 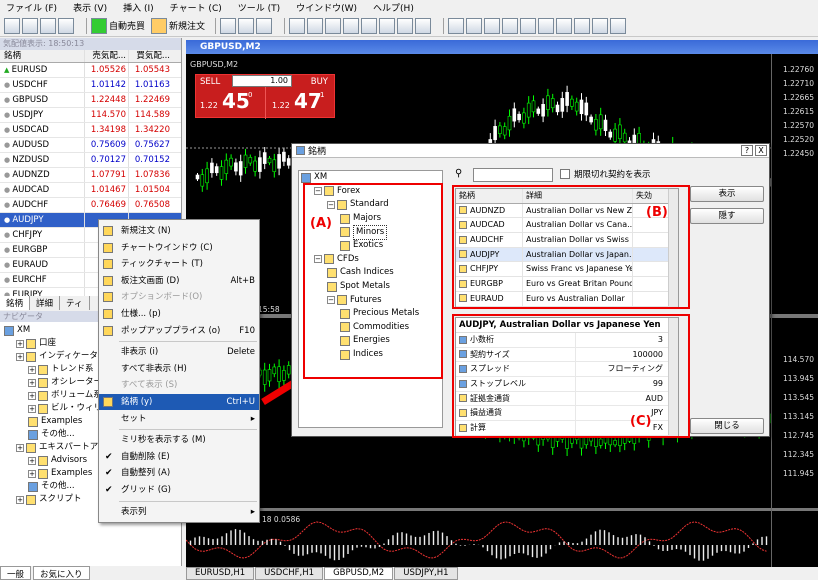 I want to click on shapes-icon, so click(x=618, y=25).